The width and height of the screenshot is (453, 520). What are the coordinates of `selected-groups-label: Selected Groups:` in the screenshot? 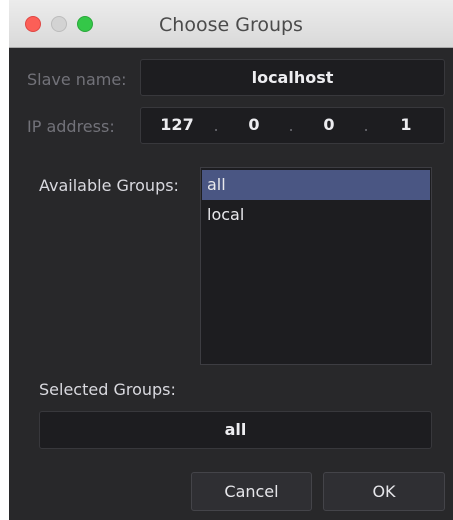 It's located at (107, 389).